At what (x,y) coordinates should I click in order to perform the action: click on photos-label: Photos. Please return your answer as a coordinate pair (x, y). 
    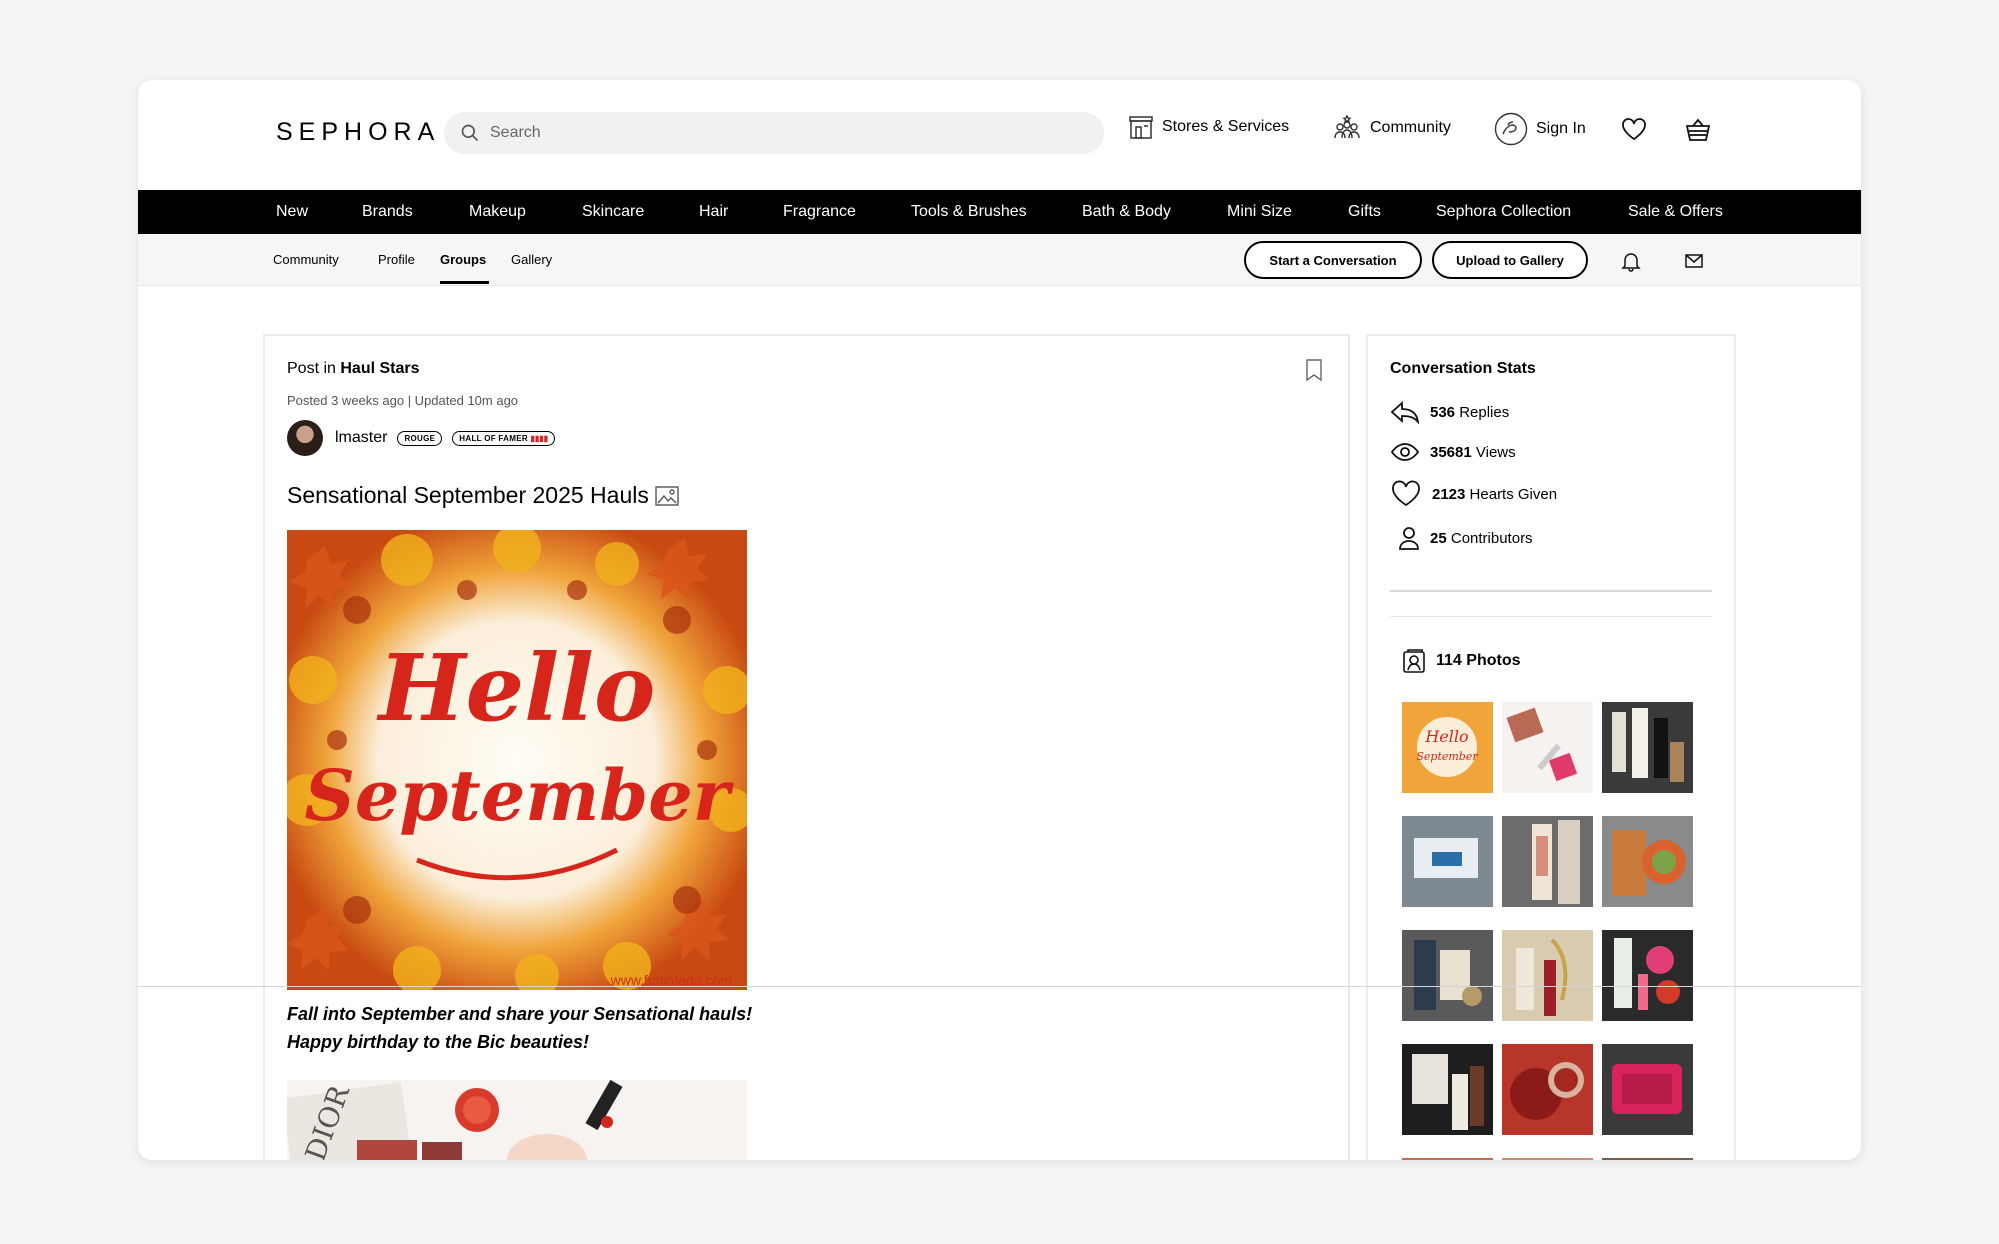
    Looking at the image, I should click on (1493, 660).